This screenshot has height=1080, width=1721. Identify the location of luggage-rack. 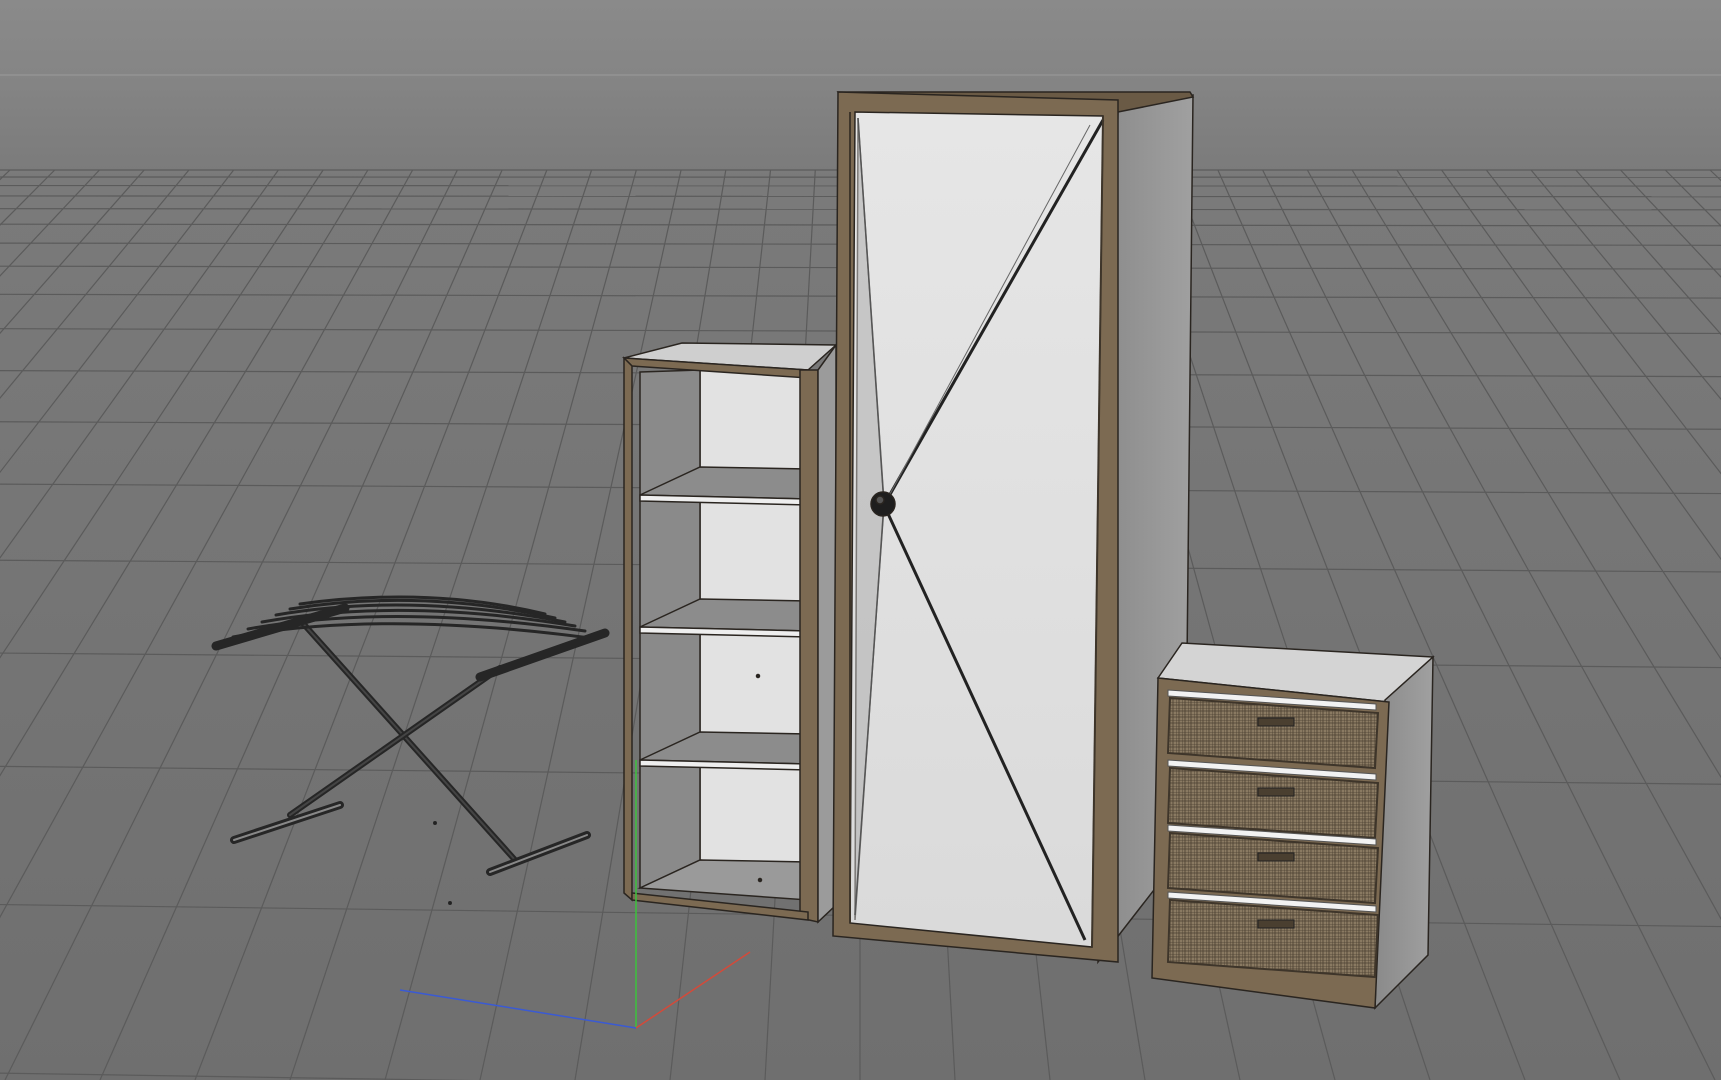
(410, 750).